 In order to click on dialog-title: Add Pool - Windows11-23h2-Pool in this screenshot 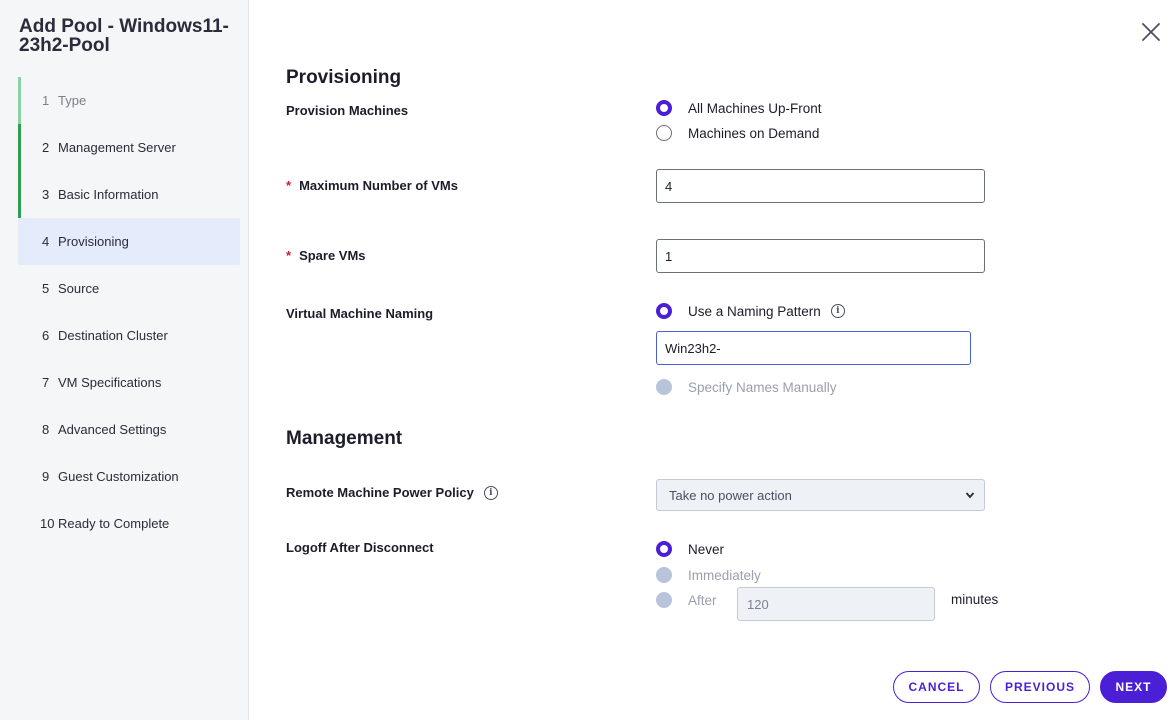, I will do `click(124, 36)`.